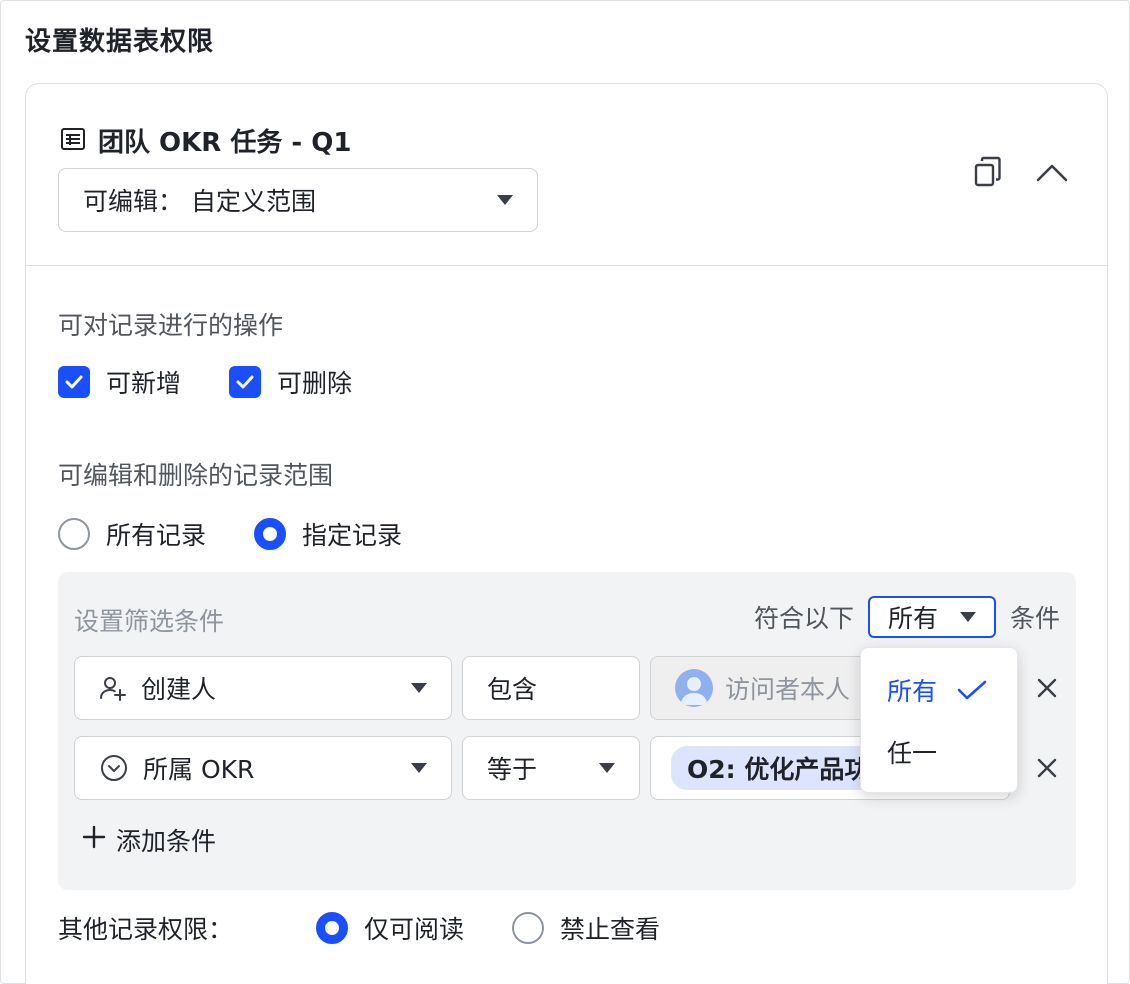 The image size is (1130, 984). I want to click on dropdown-option-any: 任一, so click(912, 752).